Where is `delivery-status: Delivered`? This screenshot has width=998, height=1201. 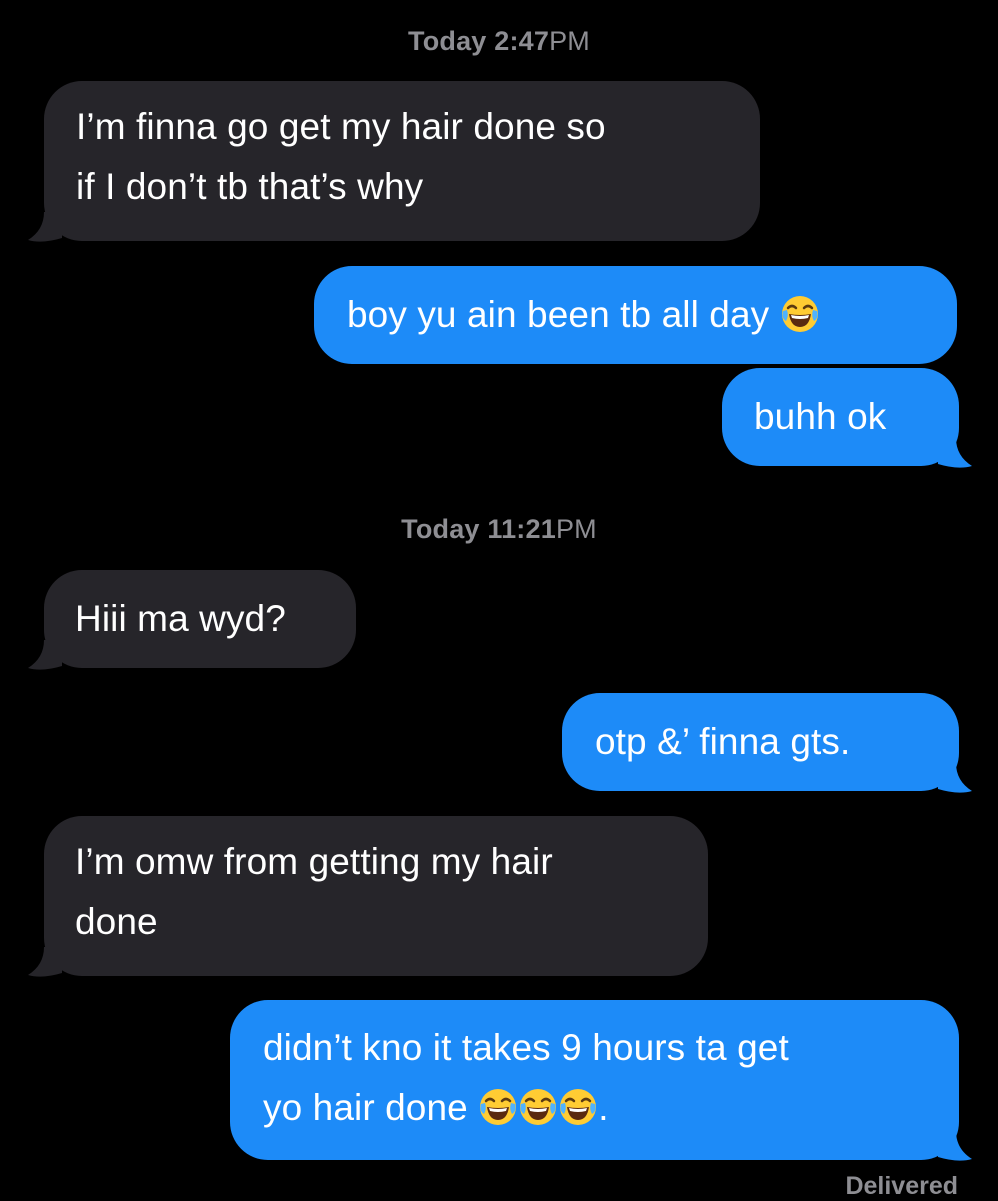
delivery-status: Delivered is located at coordinates (901, 1186).